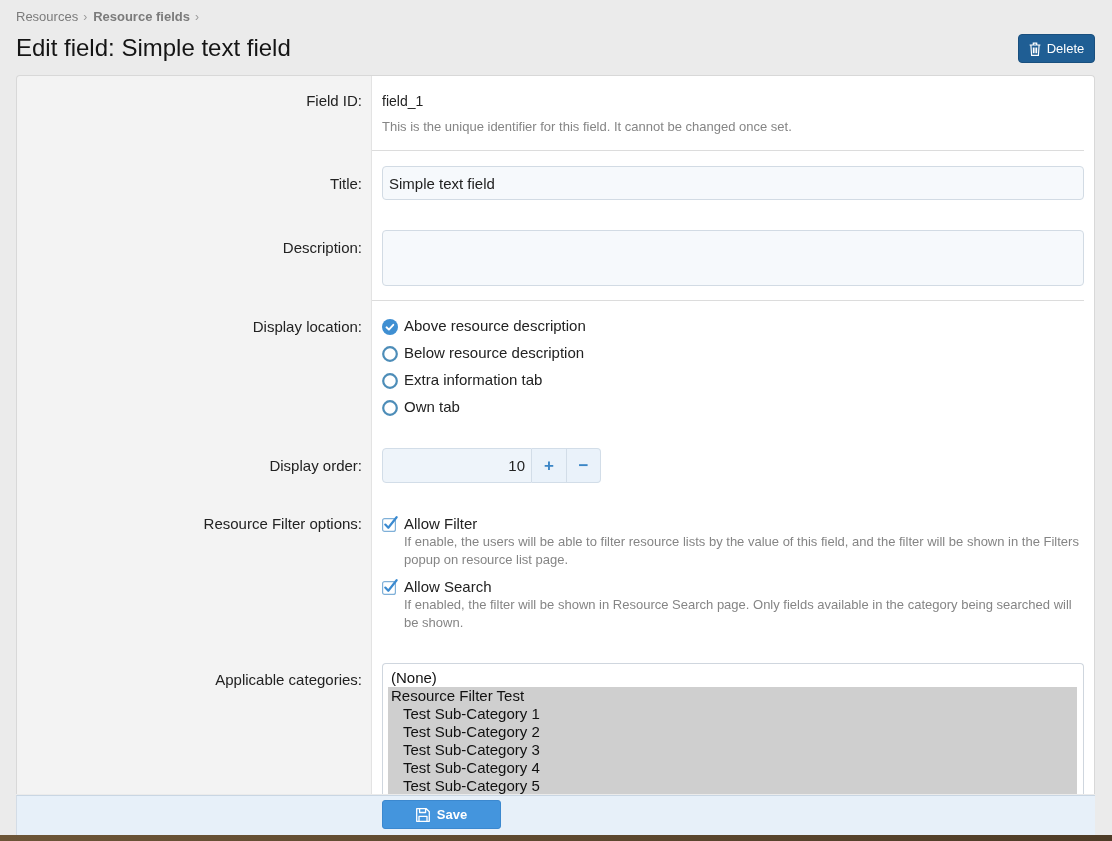 The height and width of the screenshot is (841, 1112). What do you see at coordinates (334, 100) in the screenshot?
I see `field-label: Field ID:` at bounding box center [334, 100].